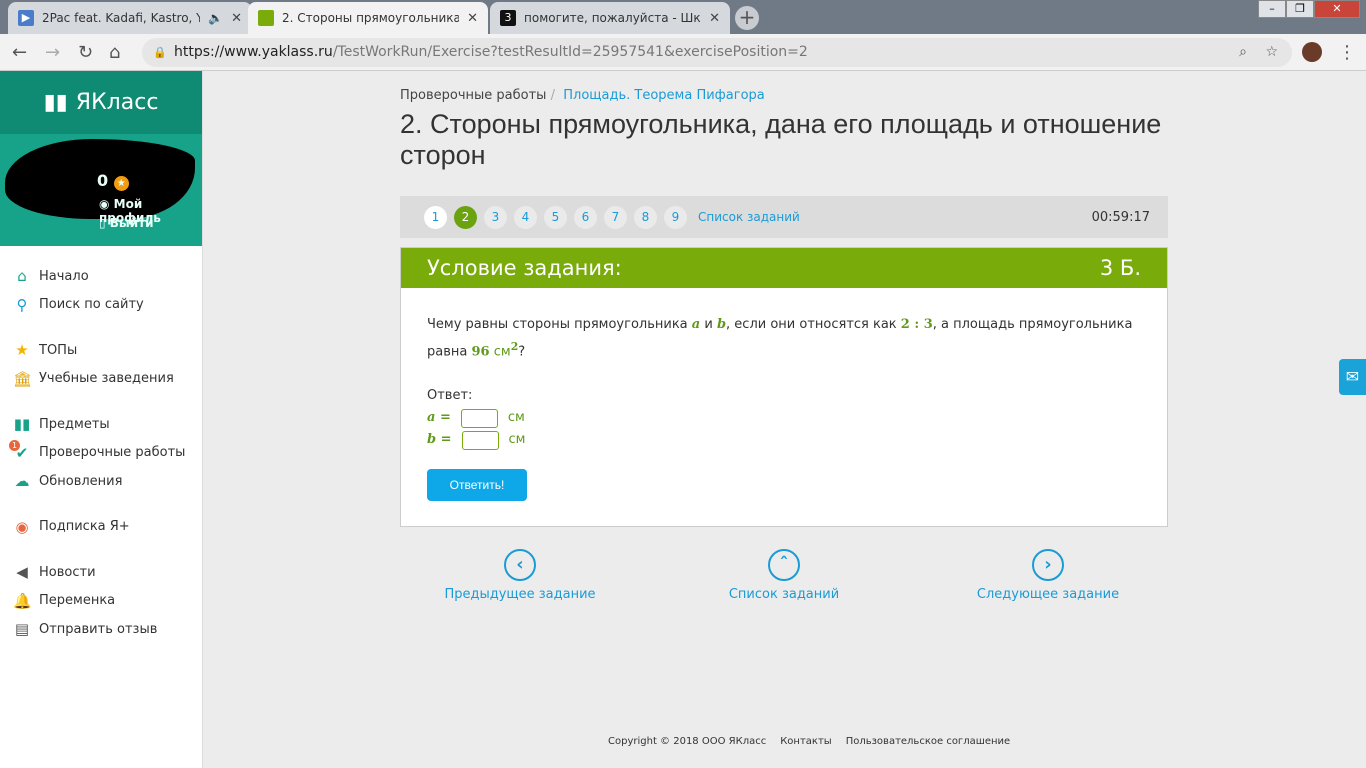 Image resolution: width=1366 pixels, height=768 pixels. I want to click on sidebar-item: ⚲ Поиск по сайту, so click(101, 305).